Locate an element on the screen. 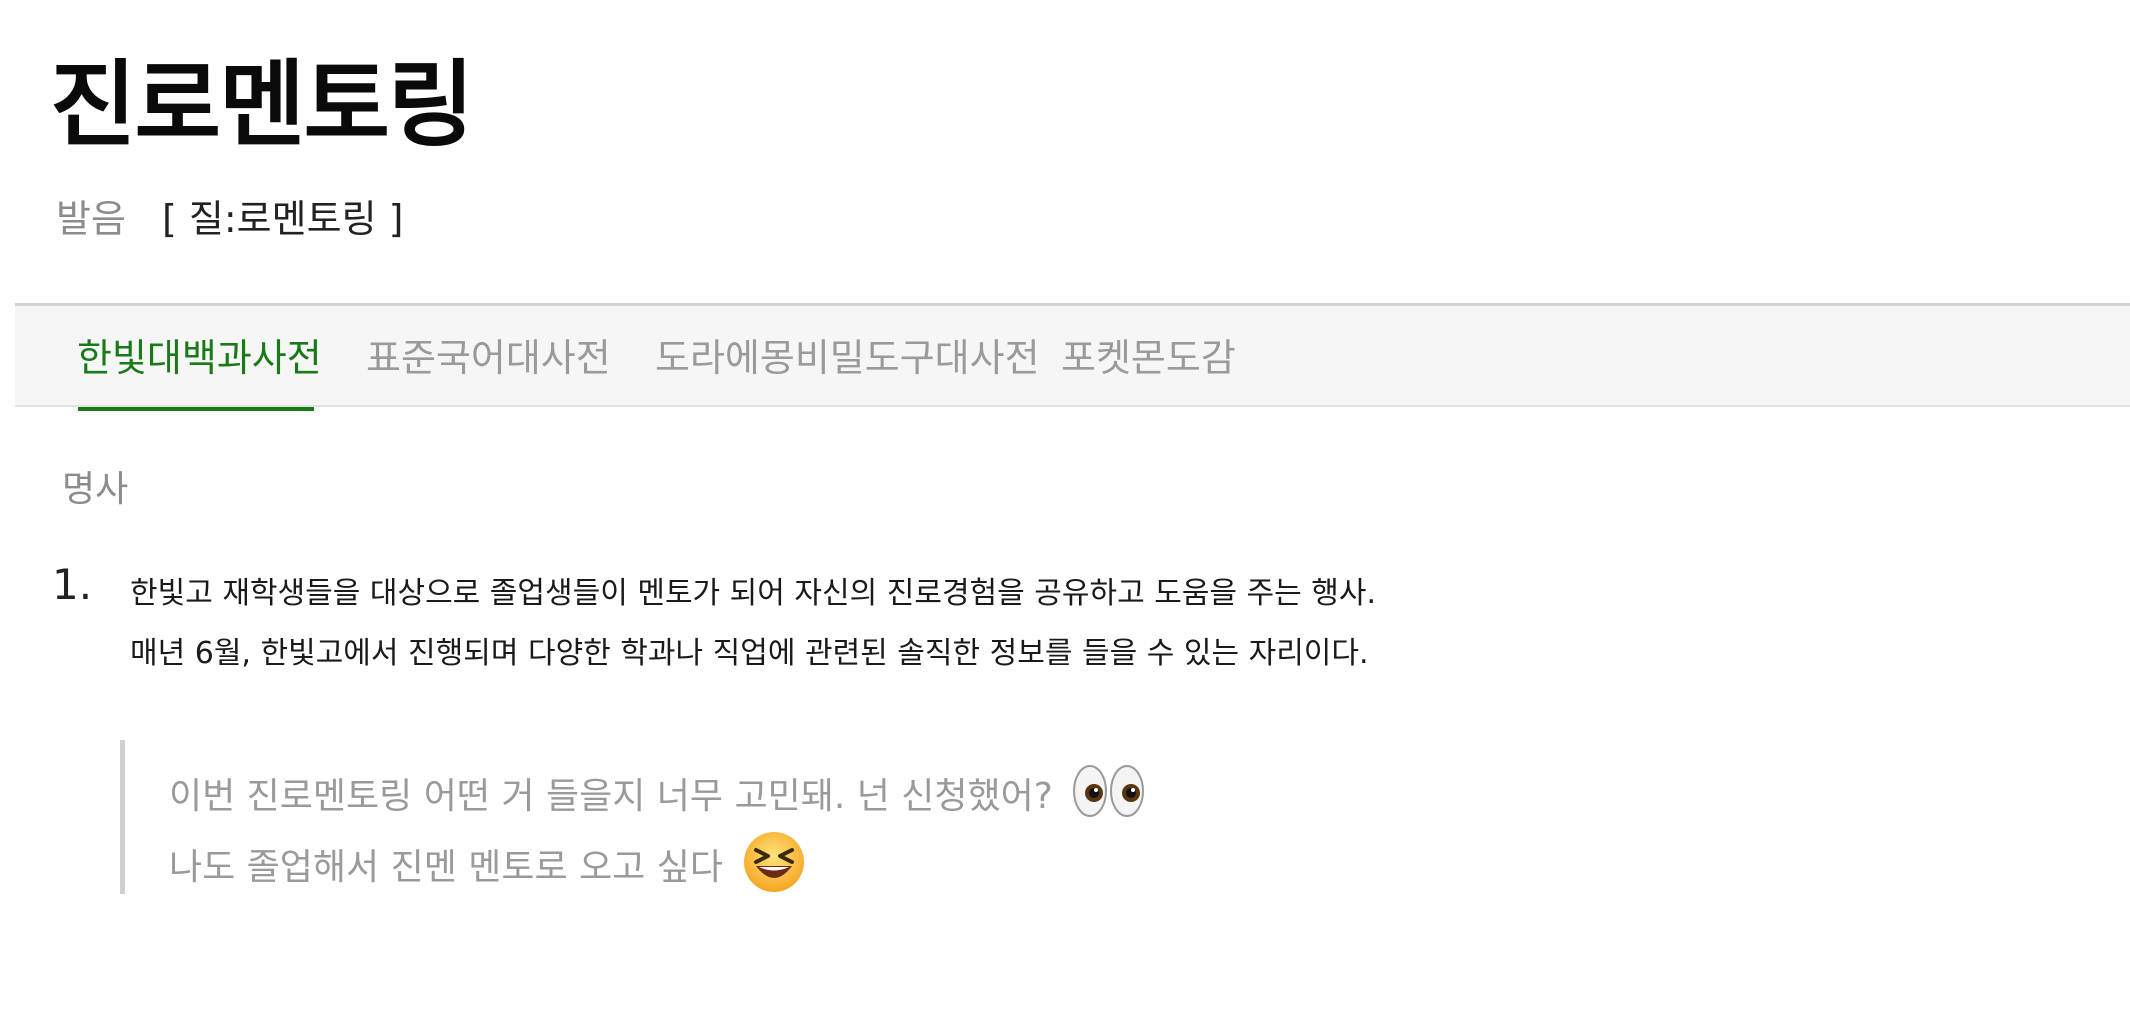 The height and width of the screenshot is (1010, 2130). dictionary-tab-bar: 한빛대백과사전 표준국어대사전 도라에몽비밀도구대사전 포켓몬도감 is located at coordinates (1072, 357).